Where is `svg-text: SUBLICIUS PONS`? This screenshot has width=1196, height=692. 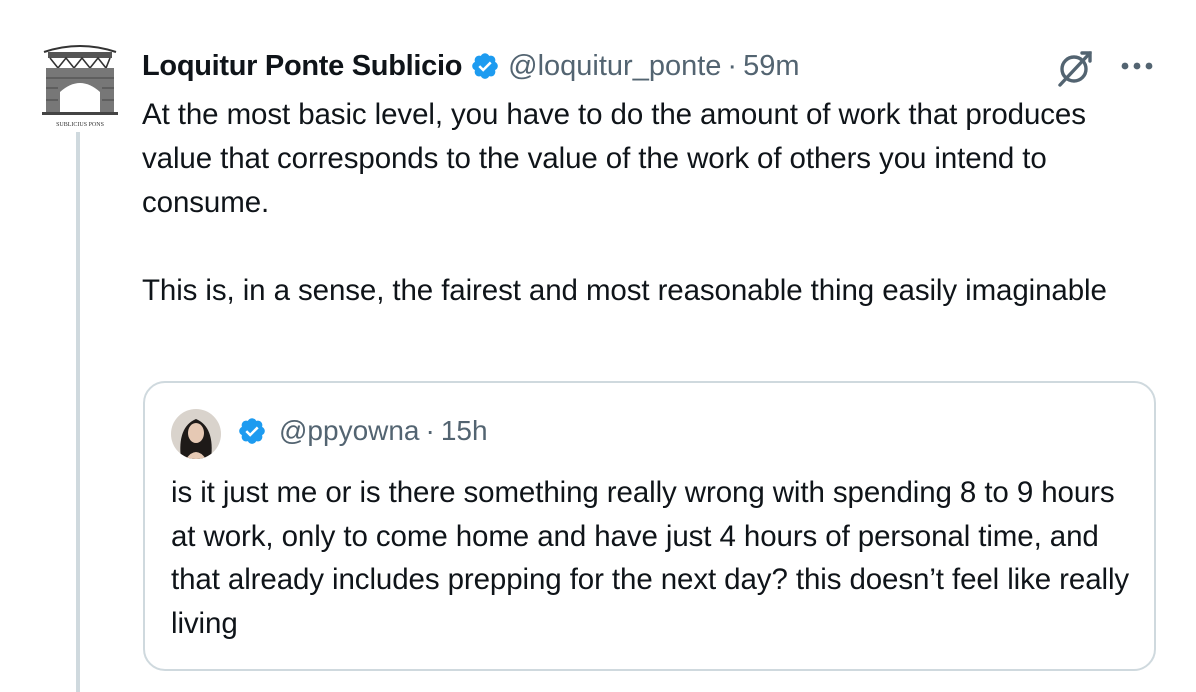 svg-text: SUBLICIUS PONS is located at coordinates (80, 125).